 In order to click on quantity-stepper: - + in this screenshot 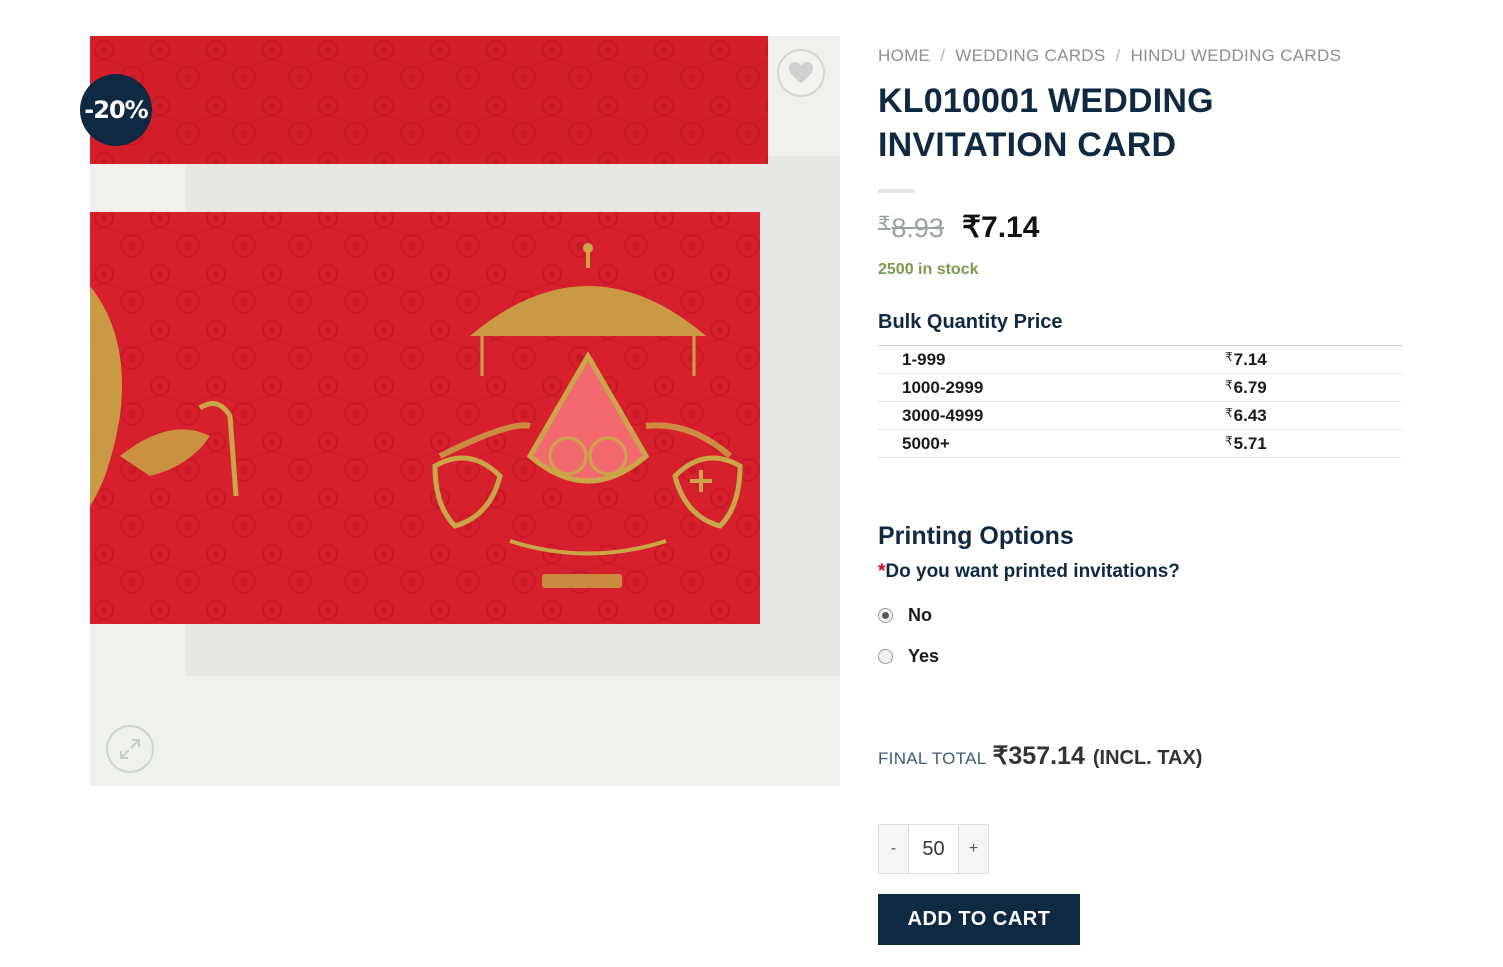, I will do `click(933, 849)`.